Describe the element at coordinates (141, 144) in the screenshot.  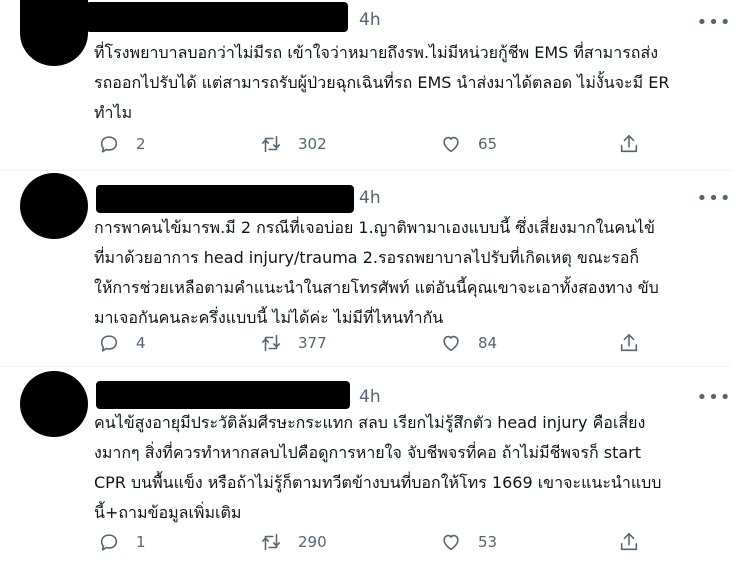
I see `reply-count: 2` at that location.